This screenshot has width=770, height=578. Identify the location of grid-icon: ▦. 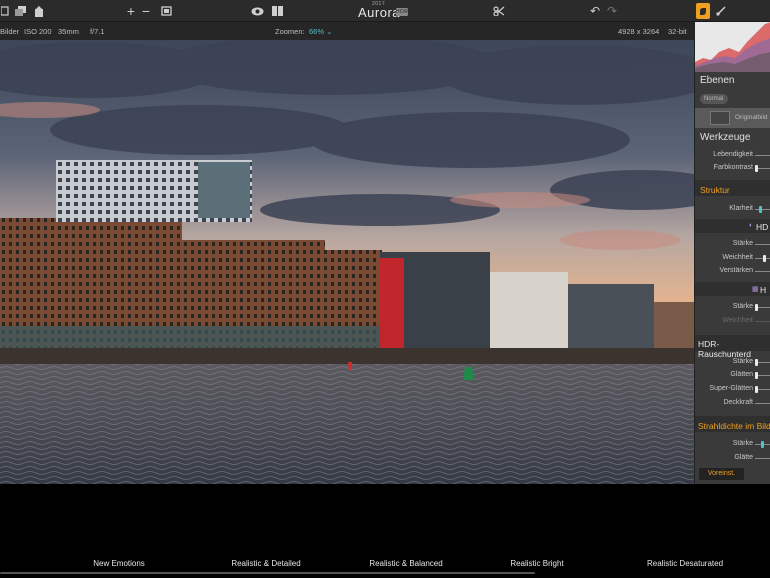
(755, 289).